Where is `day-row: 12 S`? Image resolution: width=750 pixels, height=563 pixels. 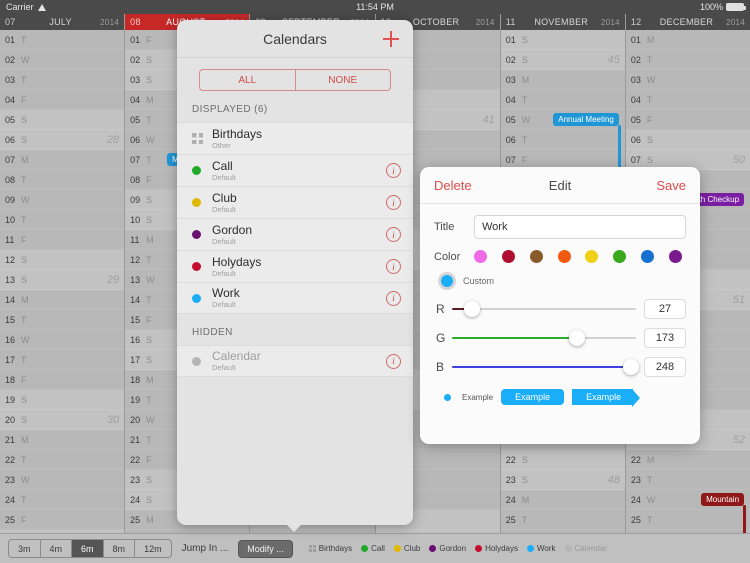
day-row: 12 S is located at coordinates (62, 260).